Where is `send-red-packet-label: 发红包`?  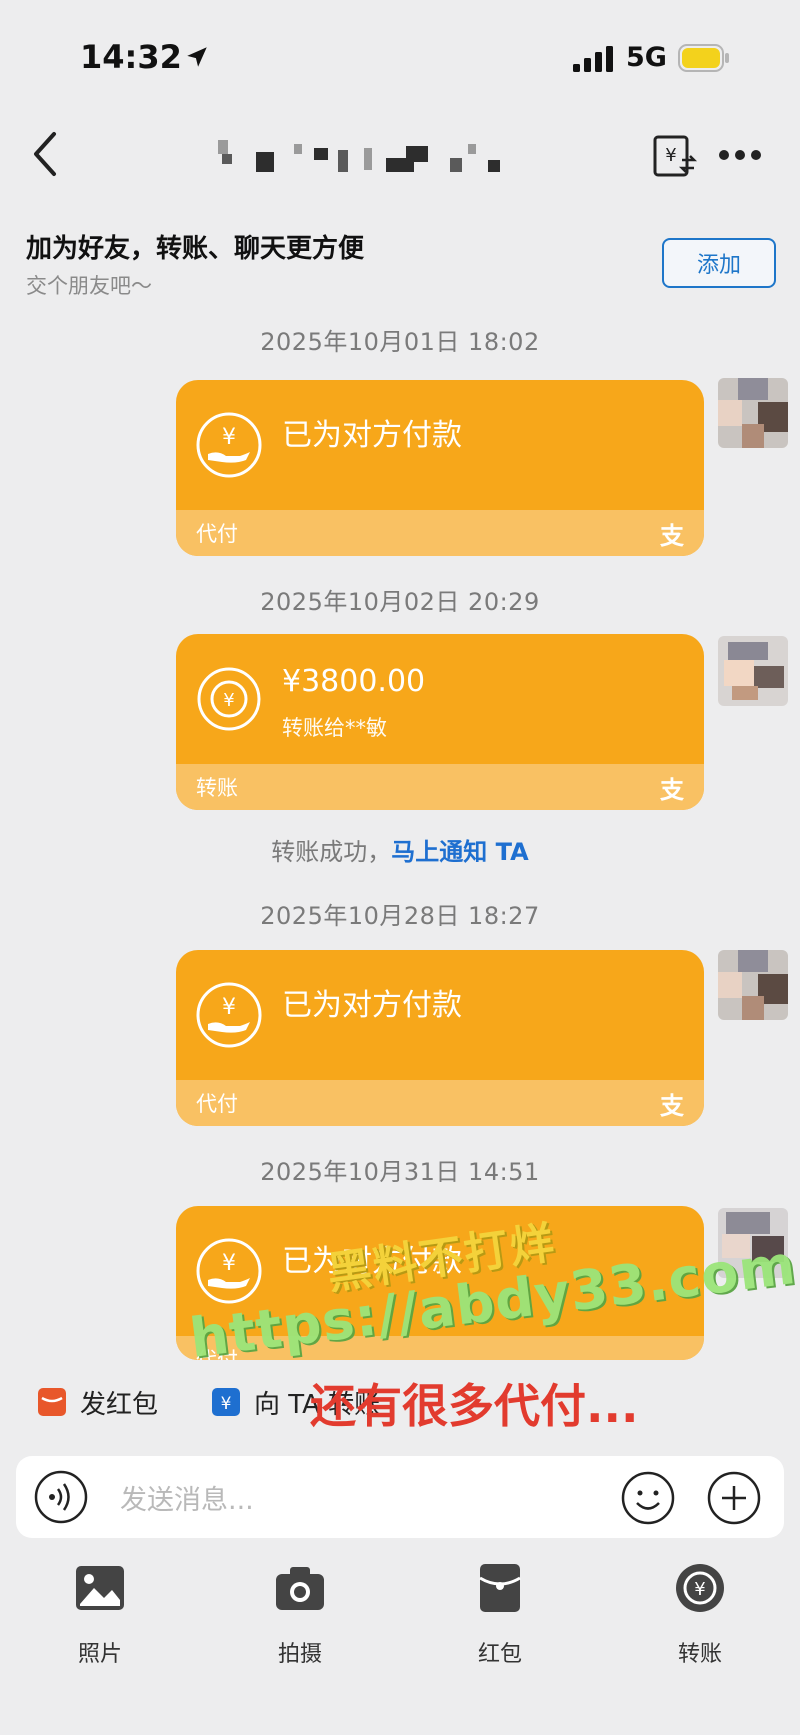
send-red-packet-label: 发红包 is located at coordinates (119, 1404).